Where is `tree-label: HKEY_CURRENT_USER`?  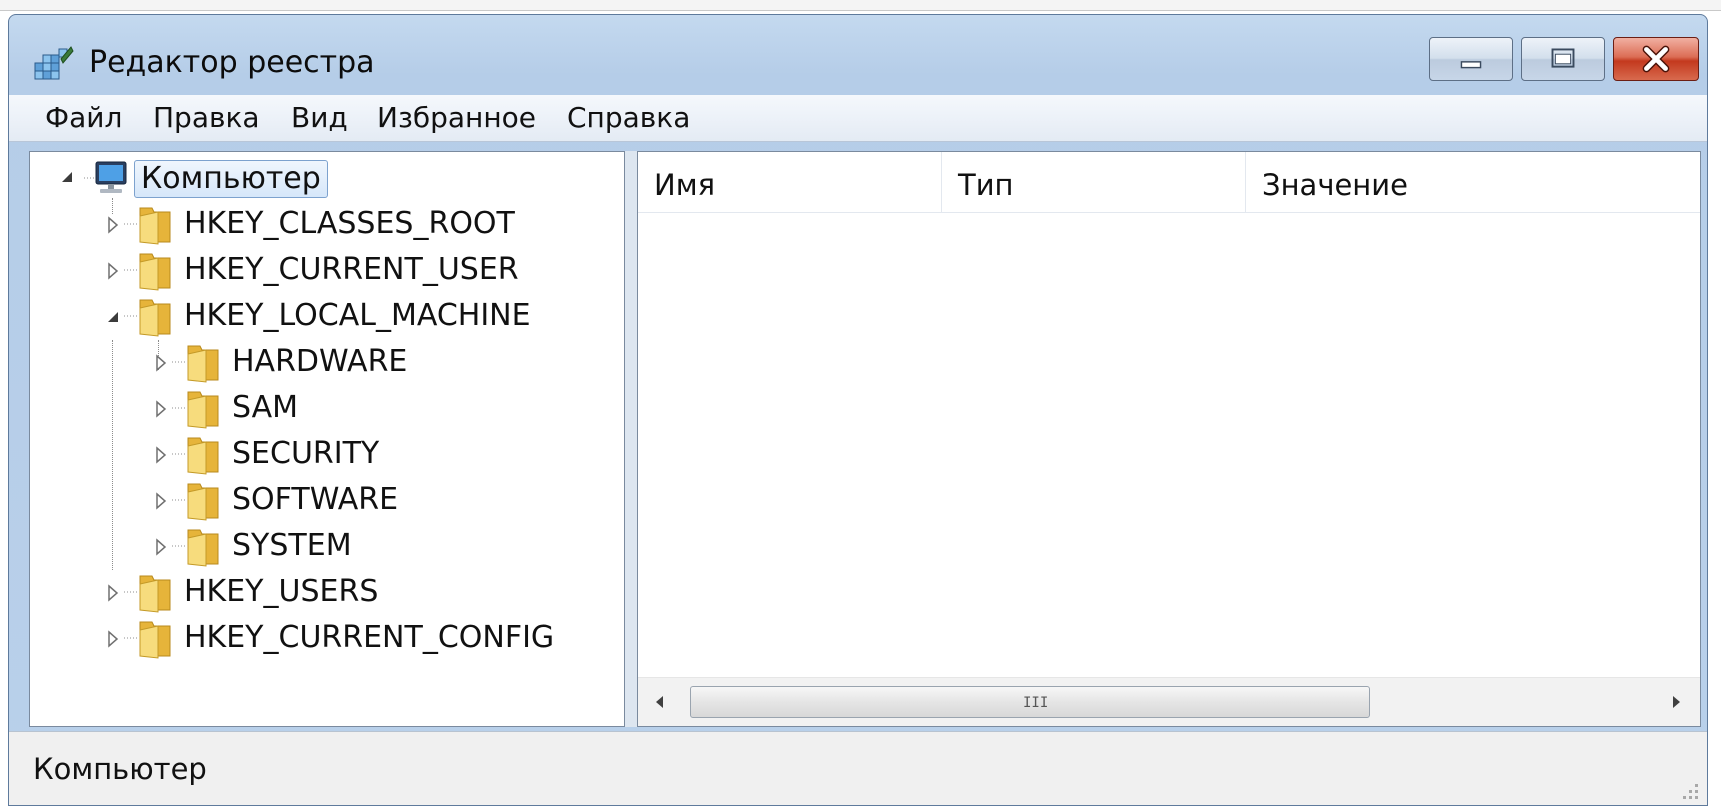 tree-label: HKEY_CURRENT_USER is located at coordinates (351, 269).